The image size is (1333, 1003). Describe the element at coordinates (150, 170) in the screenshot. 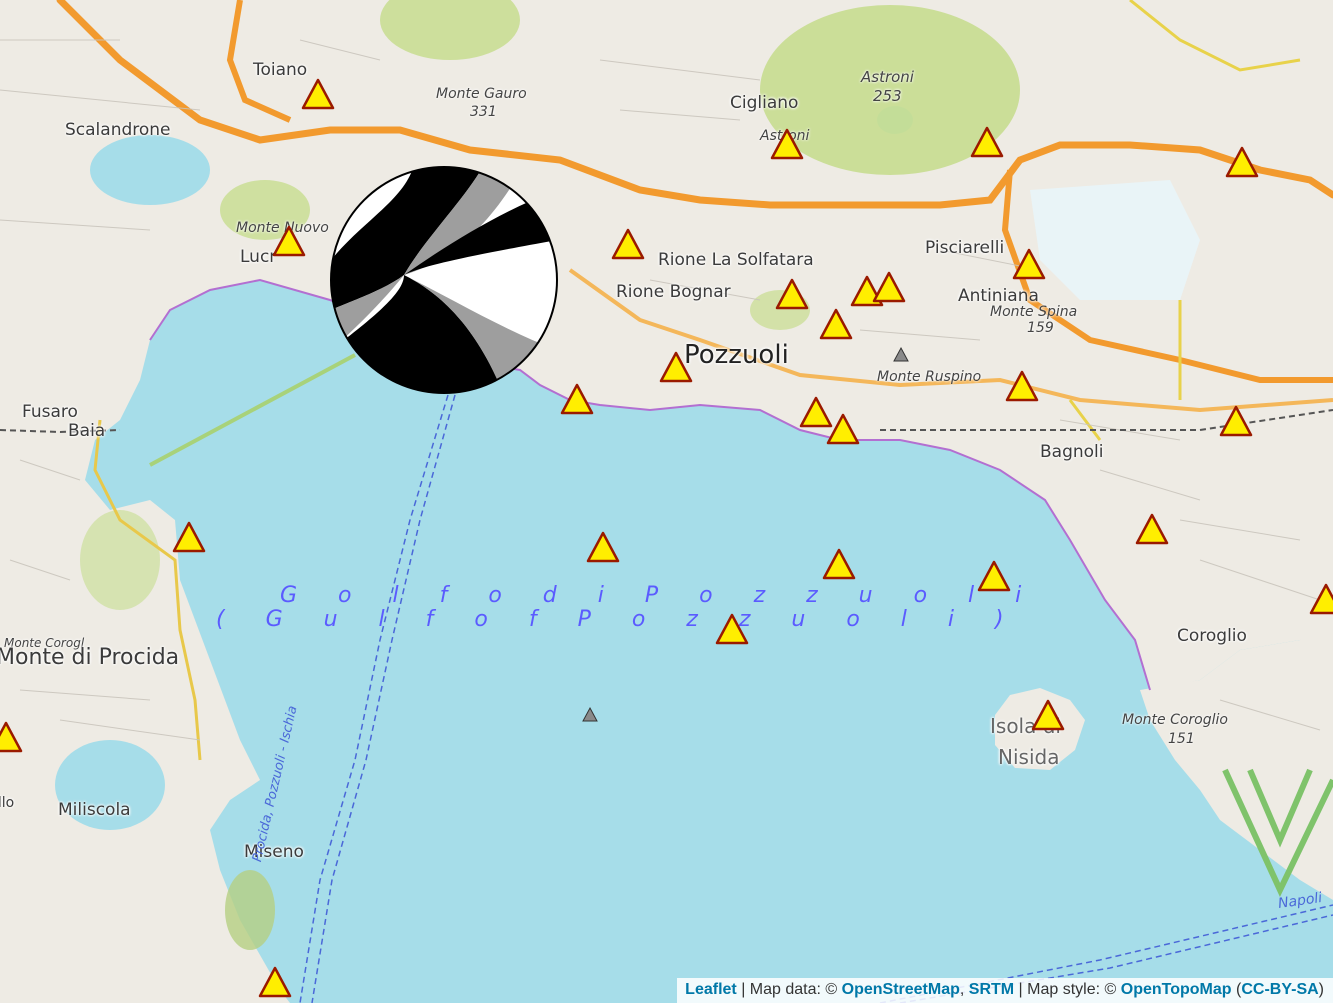

I see `lake-lucrino-averno` at that location.